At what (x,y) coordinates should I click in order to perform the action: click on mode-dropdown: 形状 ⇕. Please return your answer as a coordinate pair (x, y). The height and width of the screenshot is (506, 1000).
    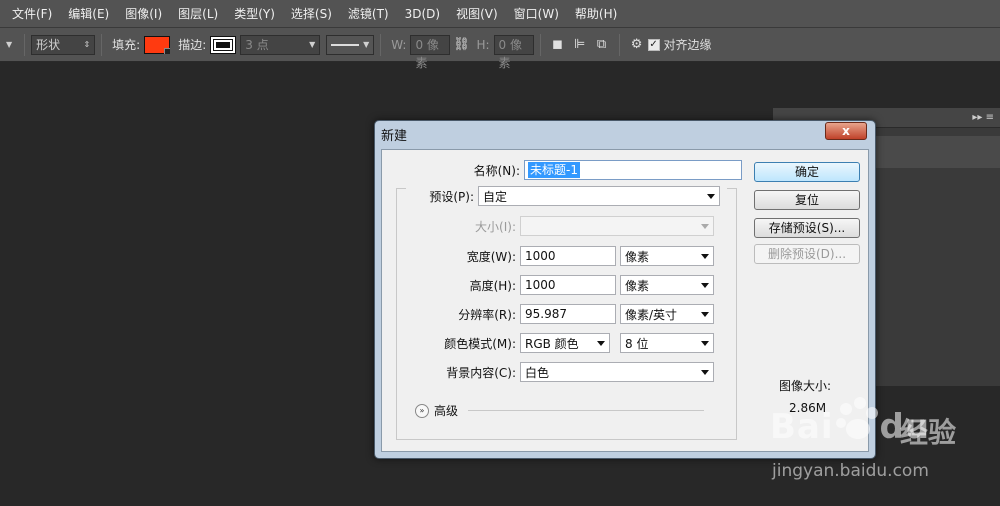
    Looking at the image, I should click on (63, 44).